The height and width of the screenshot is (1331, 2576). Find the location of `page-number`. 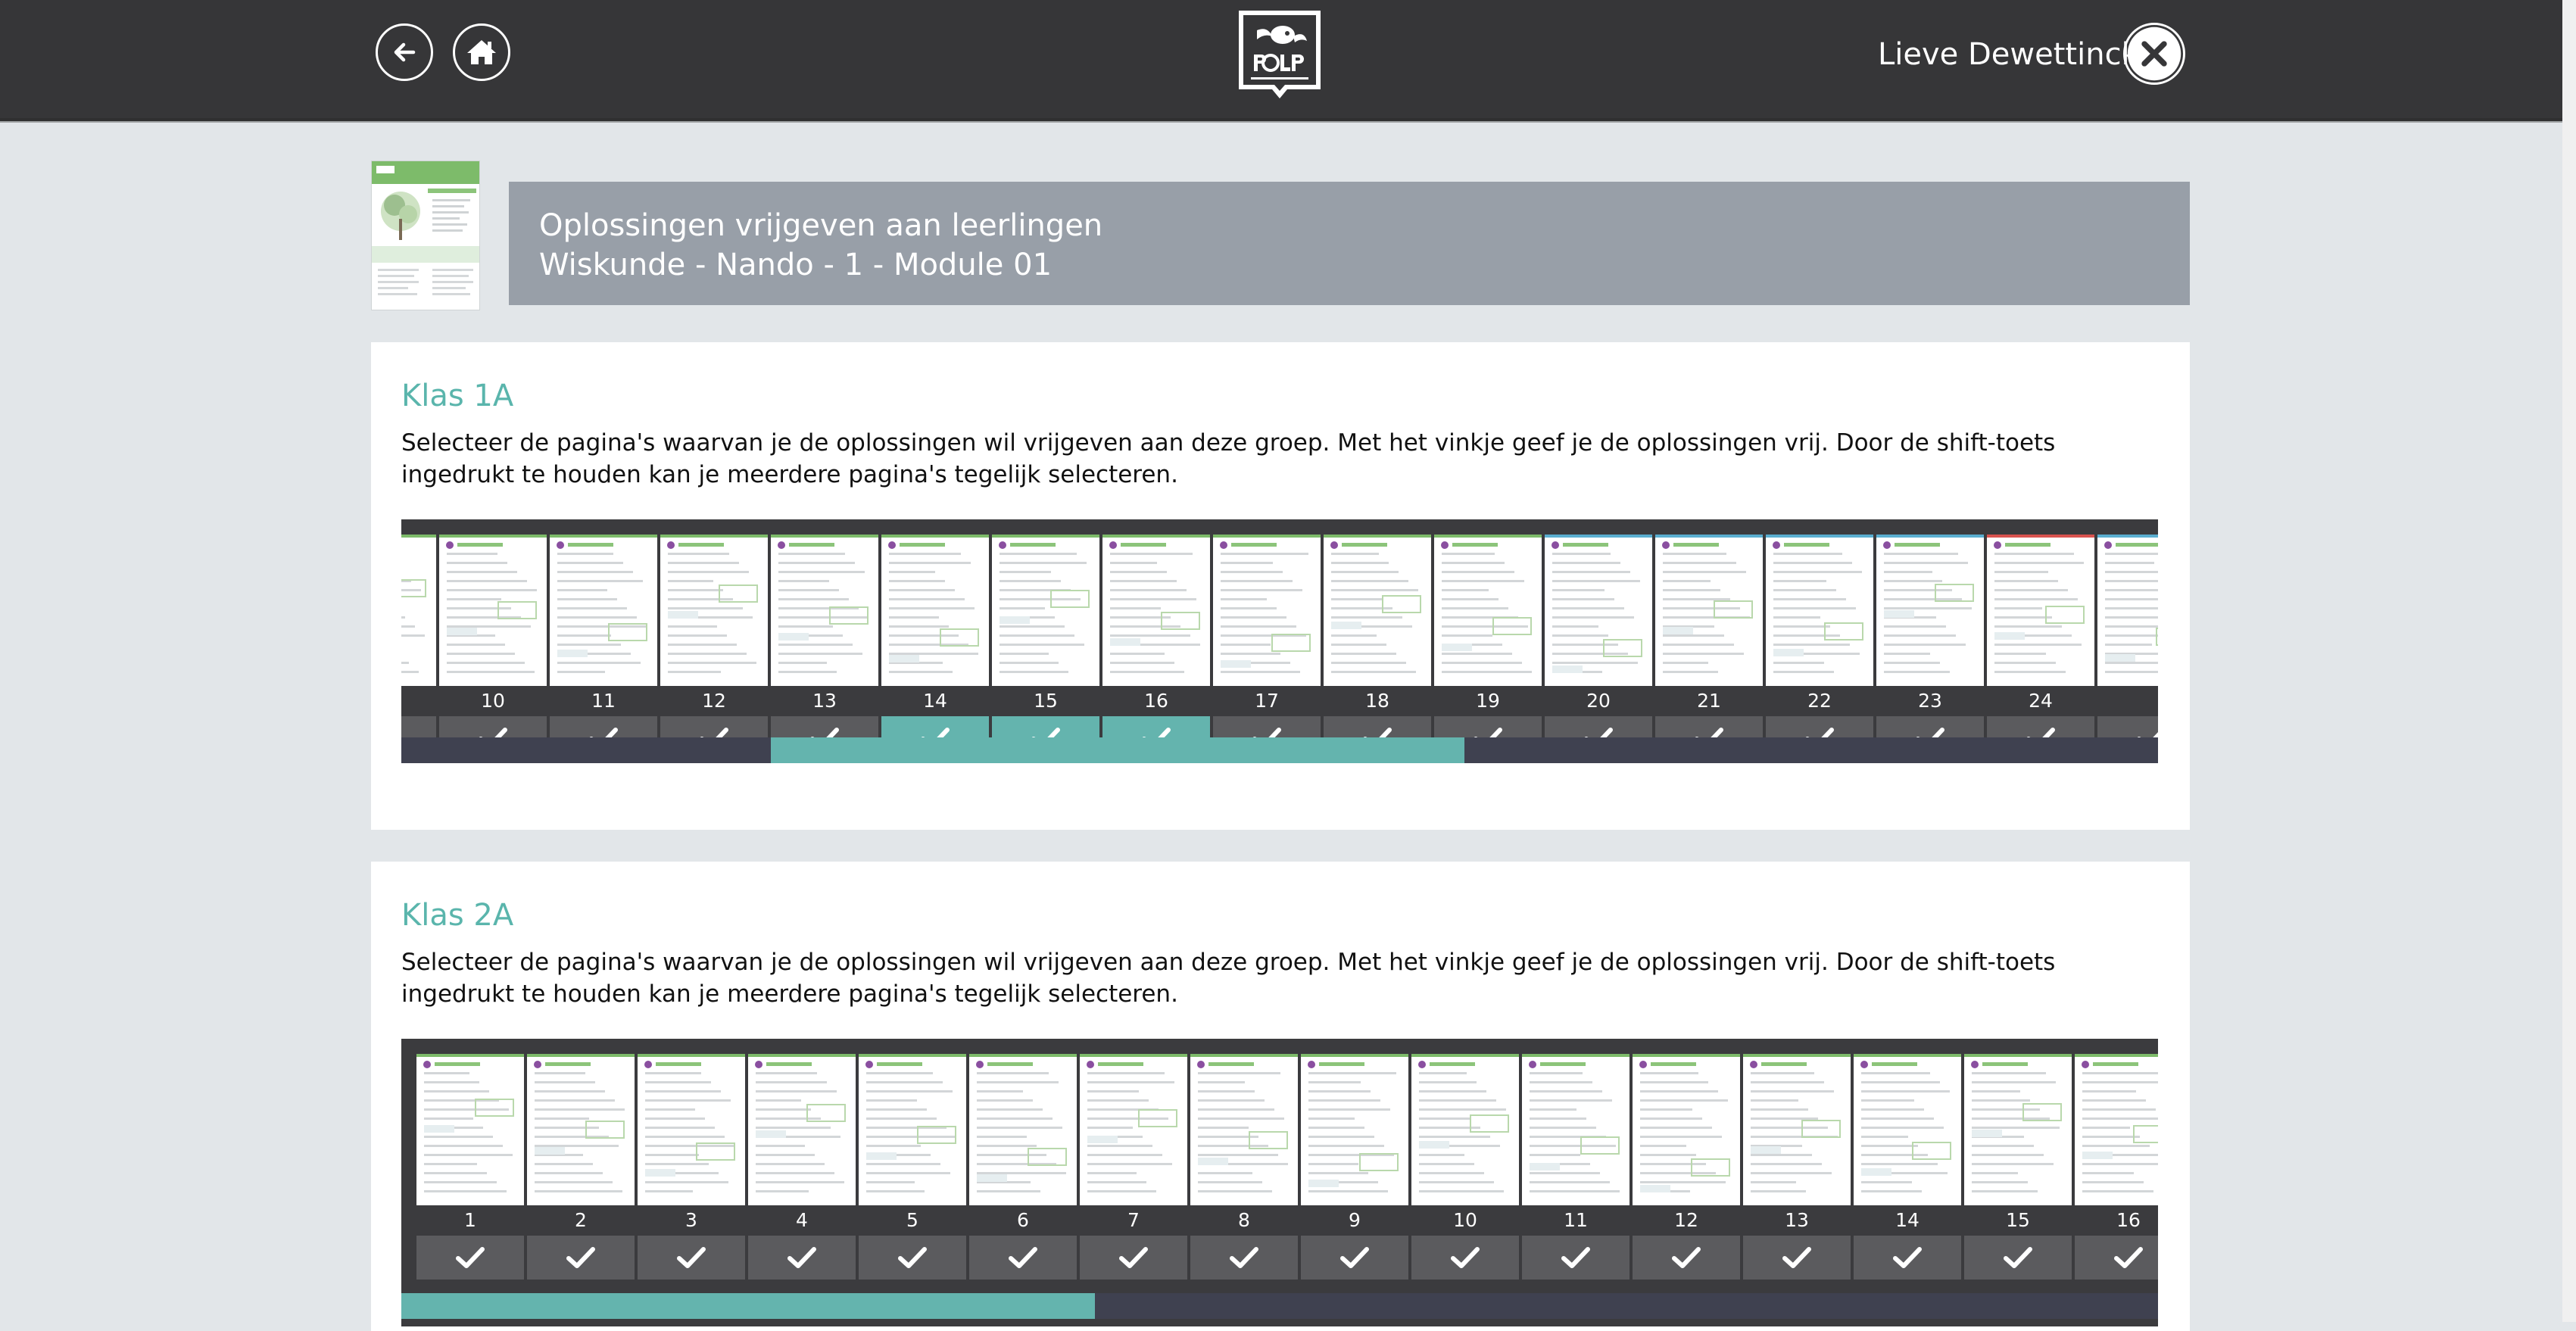

page-number is located at coordinates (2127, 700).